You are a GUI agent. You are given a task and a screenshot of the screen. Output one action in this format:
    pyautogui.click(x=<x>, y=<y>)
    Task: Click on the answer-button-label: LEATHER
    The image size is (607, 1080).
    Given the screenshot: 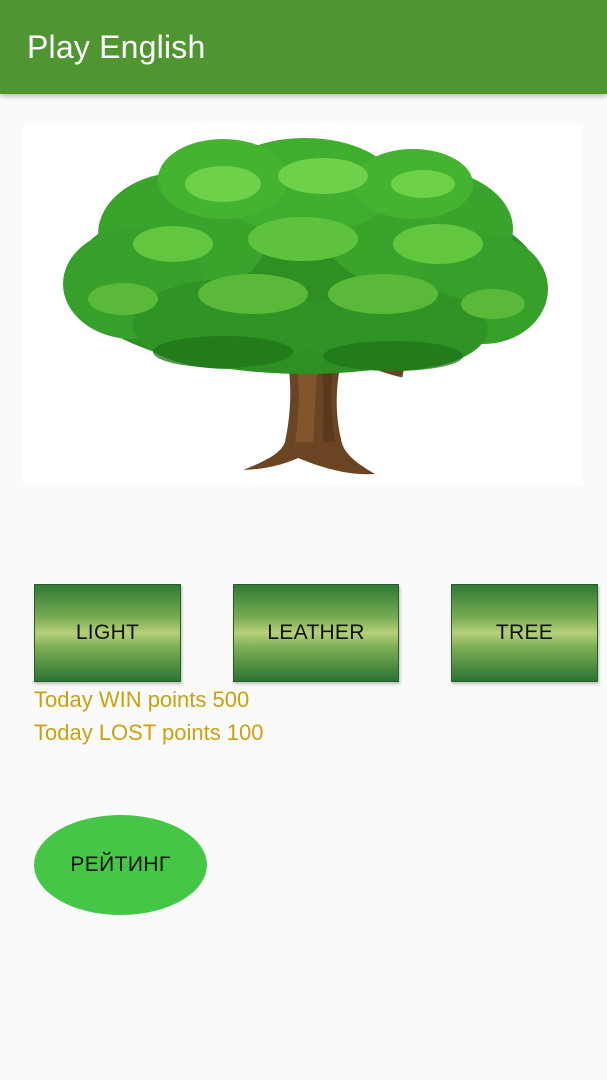 What is the action you would take?
    pyautogui.click(x=316, y=632)
    